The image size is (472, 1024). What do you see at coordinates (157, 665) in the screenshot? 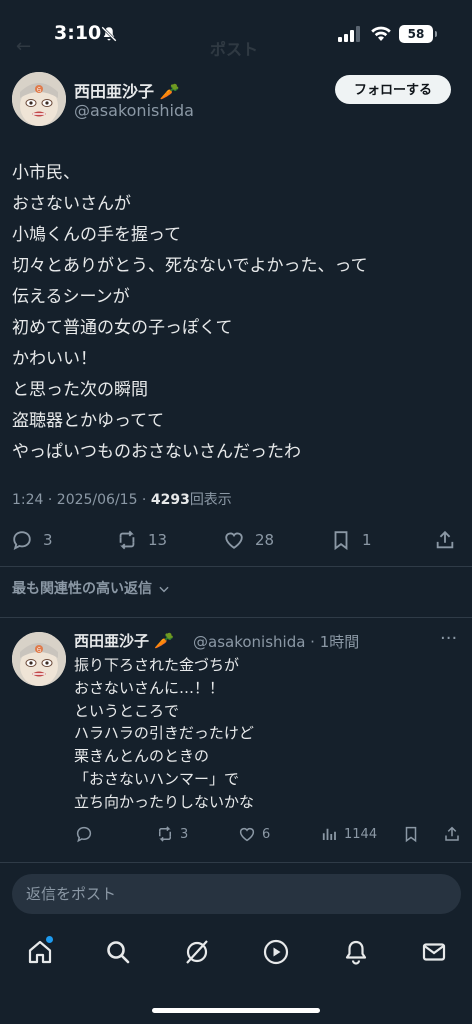
I see `reply-line: 振り下ろされた金づちが` at bounding box center [157, 665].